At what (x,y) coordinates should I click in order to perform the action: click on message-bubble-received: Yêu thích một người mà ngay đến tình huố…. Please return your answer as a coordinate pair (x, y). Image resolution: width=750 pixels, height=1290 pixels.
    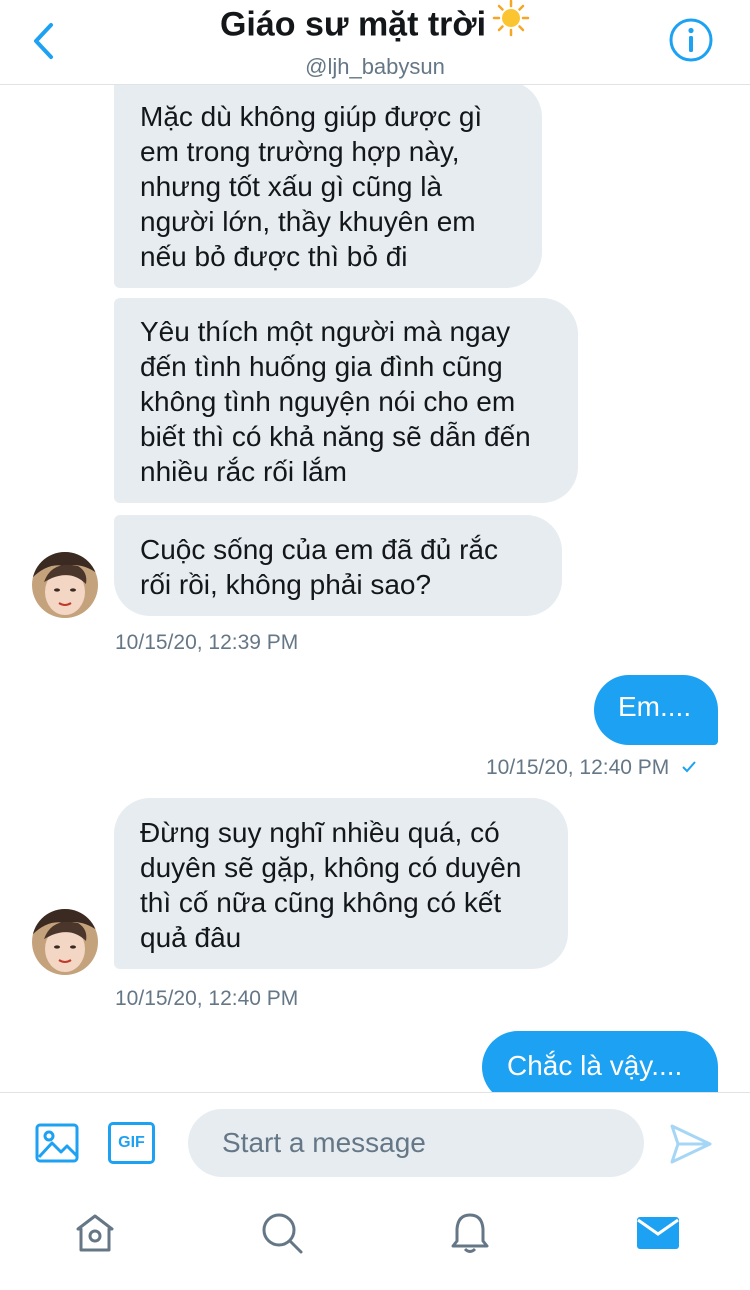
    Looking at the image, I should click on (346, 400).